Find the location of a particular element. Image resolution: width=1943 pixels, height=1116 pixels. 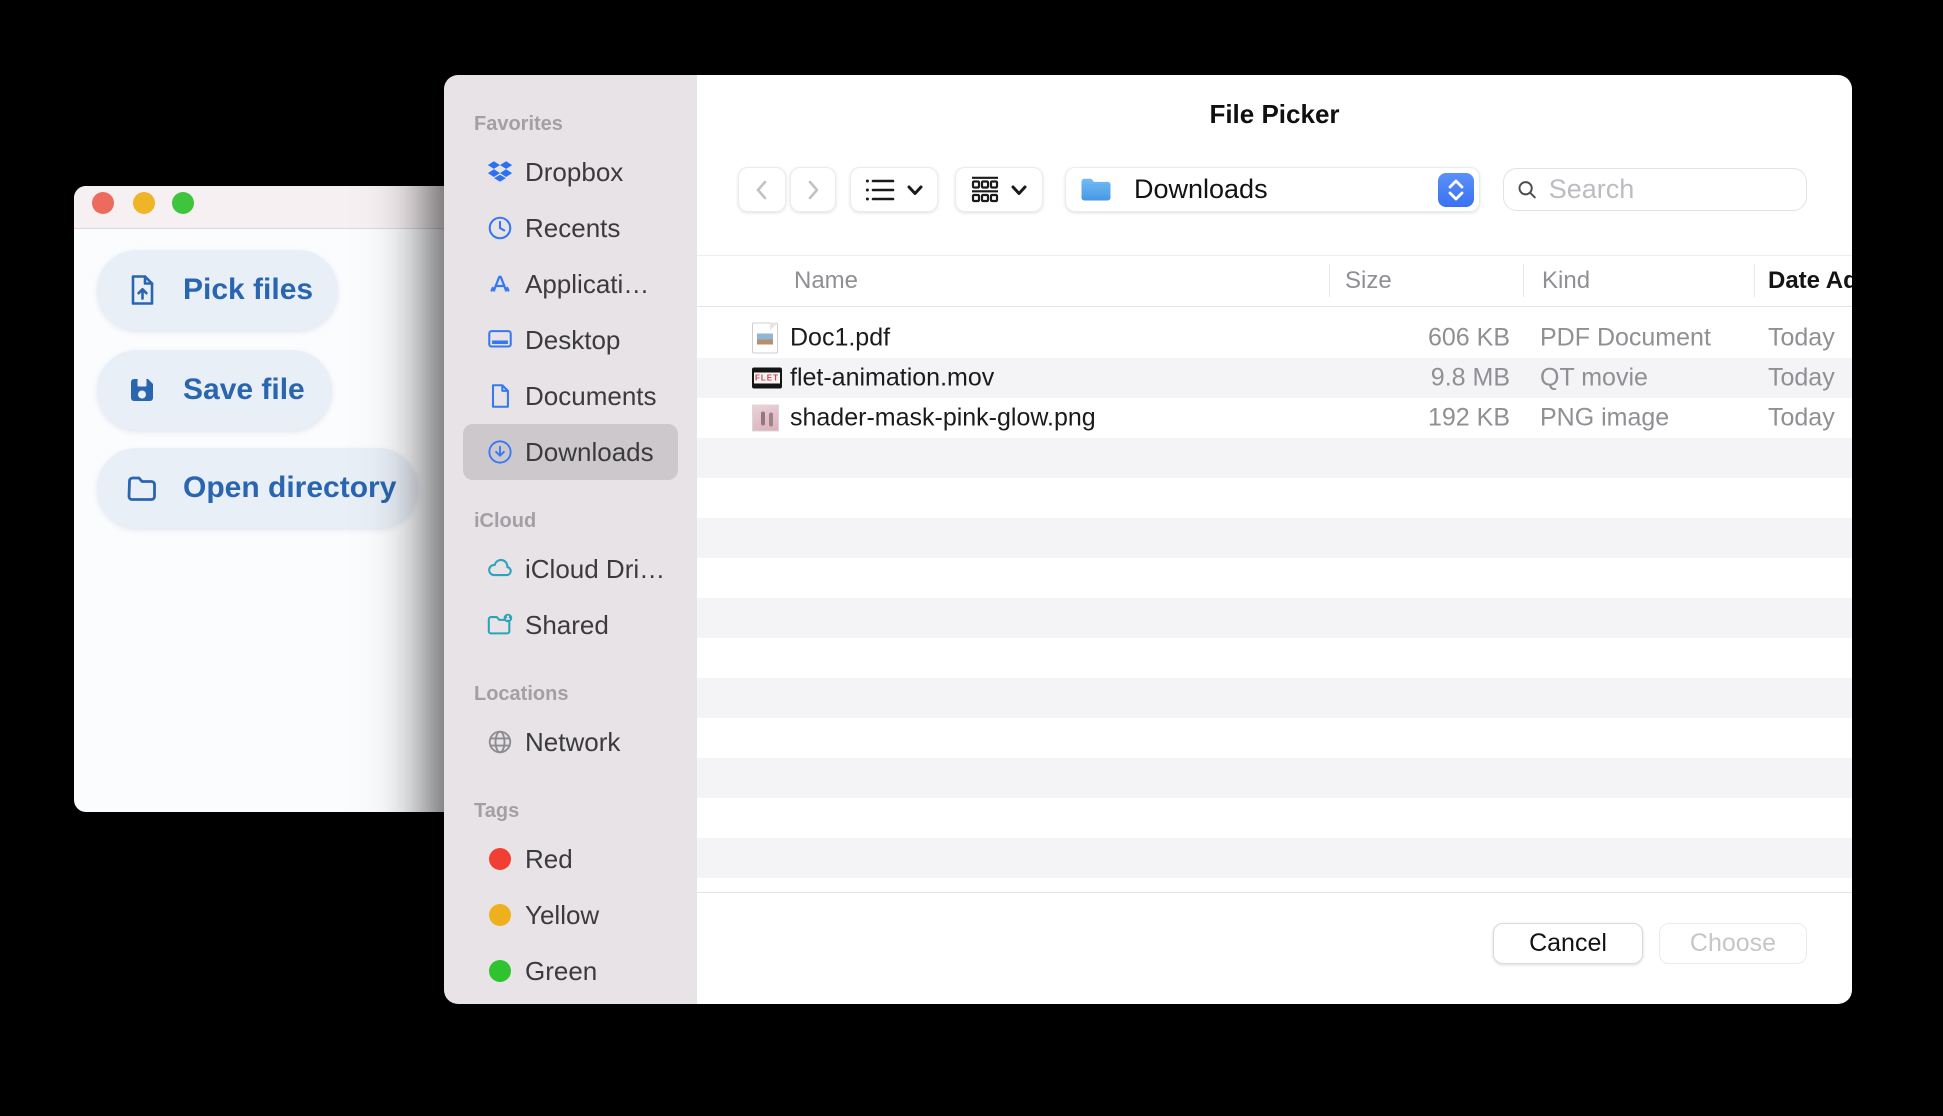

green-tag-icon is located at coordinates (500, 971).